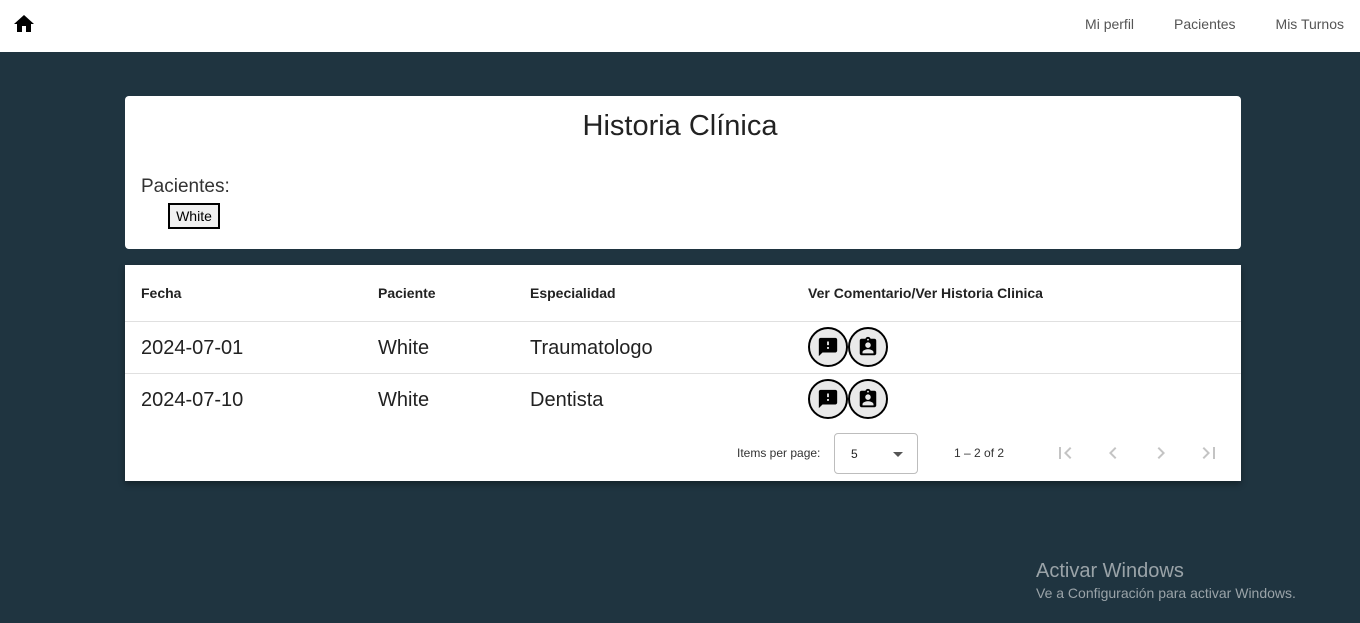 The height and width of the screenshot is (623, 1360). Describe the element at coordinates (1109, 24) in the screenshot. I see `nav-link-mi-perfil: Mi perfil` at that location.